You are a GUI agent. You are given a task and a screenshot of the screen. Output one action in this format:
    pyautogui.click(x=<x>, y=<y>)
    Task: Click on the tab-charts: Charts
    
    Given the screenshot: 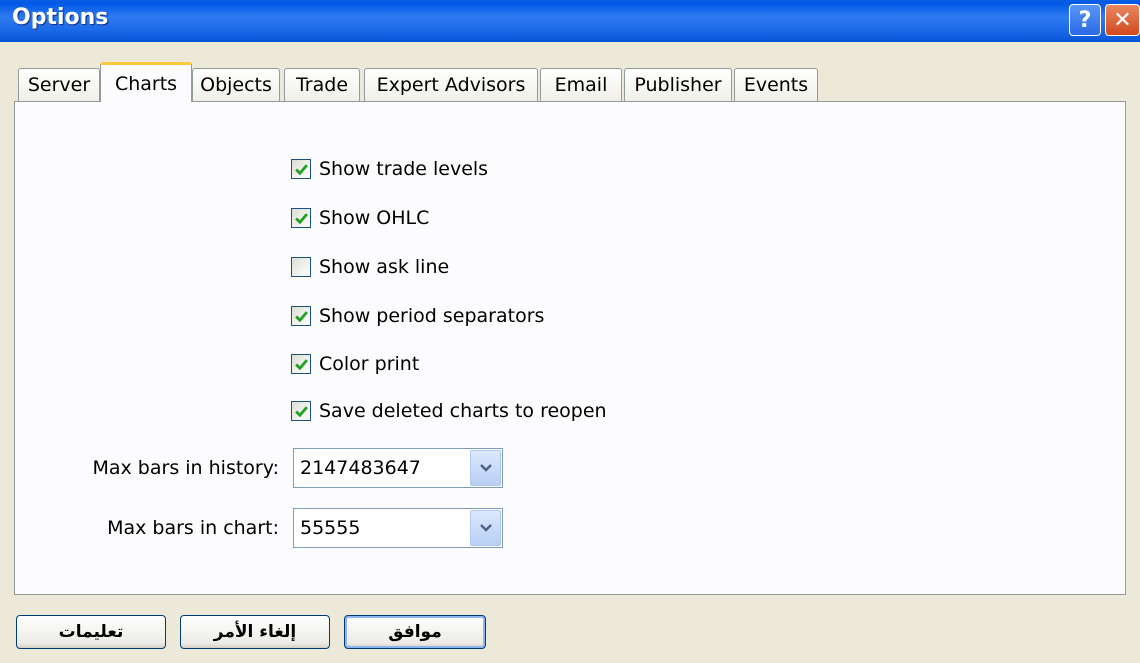 What is the action you would take?
    pyautogui.click(x=146, y=82)
    